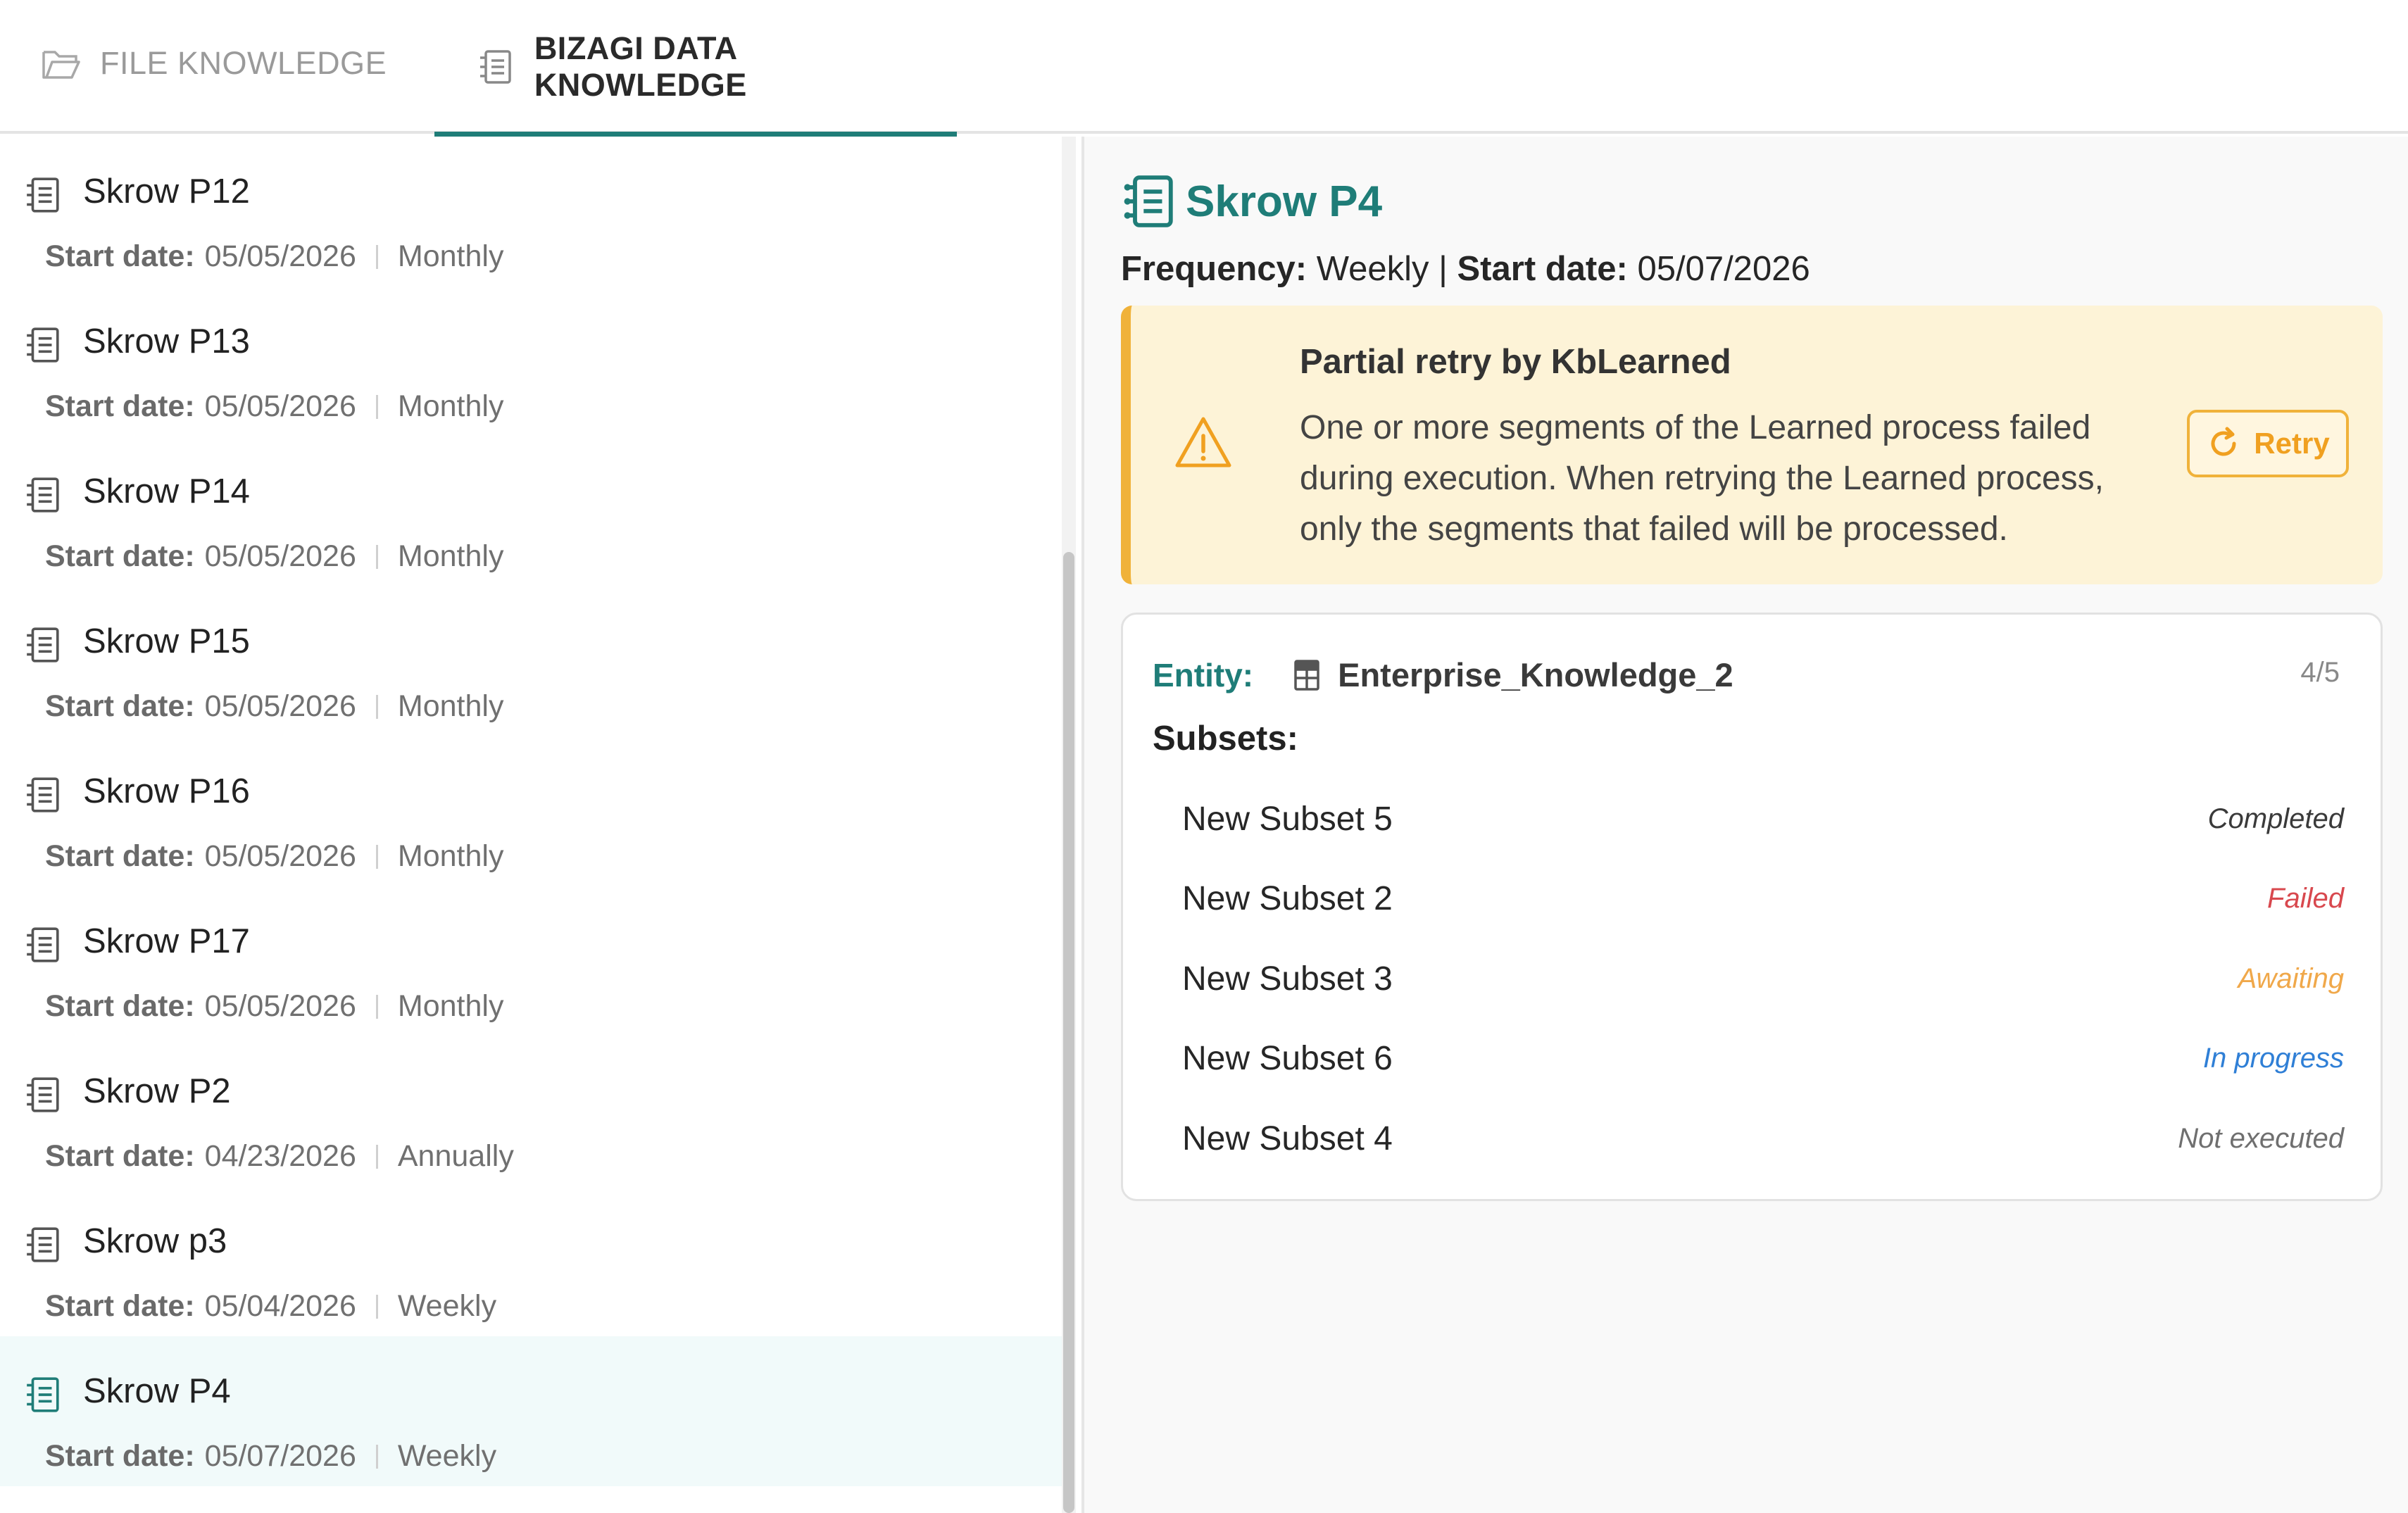 This screenshot has height=1513, width=2408. What do you see at coordinates (1287, 1058) in the screenshot?
I see `subset-name: New Subset 6` at bounding box center [1287, 1058].